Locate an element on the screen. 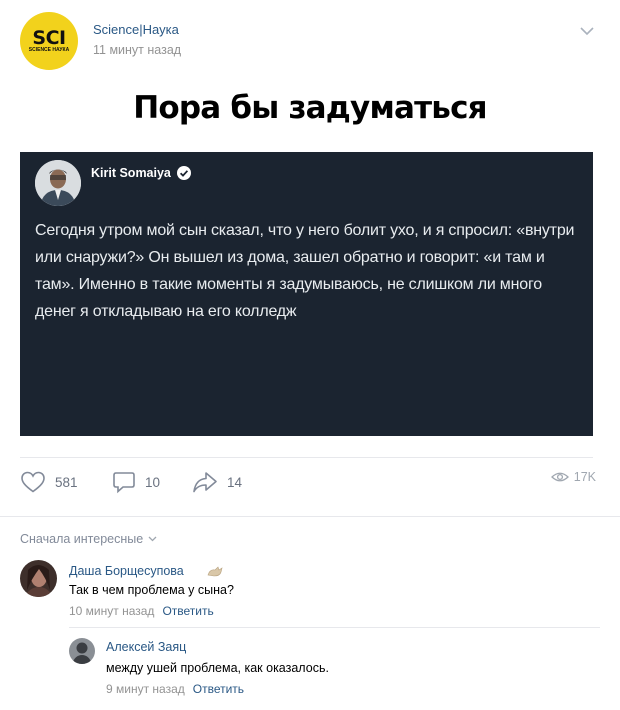 This screenshot has height=710, width=620. comment-author: Даша Борщесупова is located at coordinates (126, 571).